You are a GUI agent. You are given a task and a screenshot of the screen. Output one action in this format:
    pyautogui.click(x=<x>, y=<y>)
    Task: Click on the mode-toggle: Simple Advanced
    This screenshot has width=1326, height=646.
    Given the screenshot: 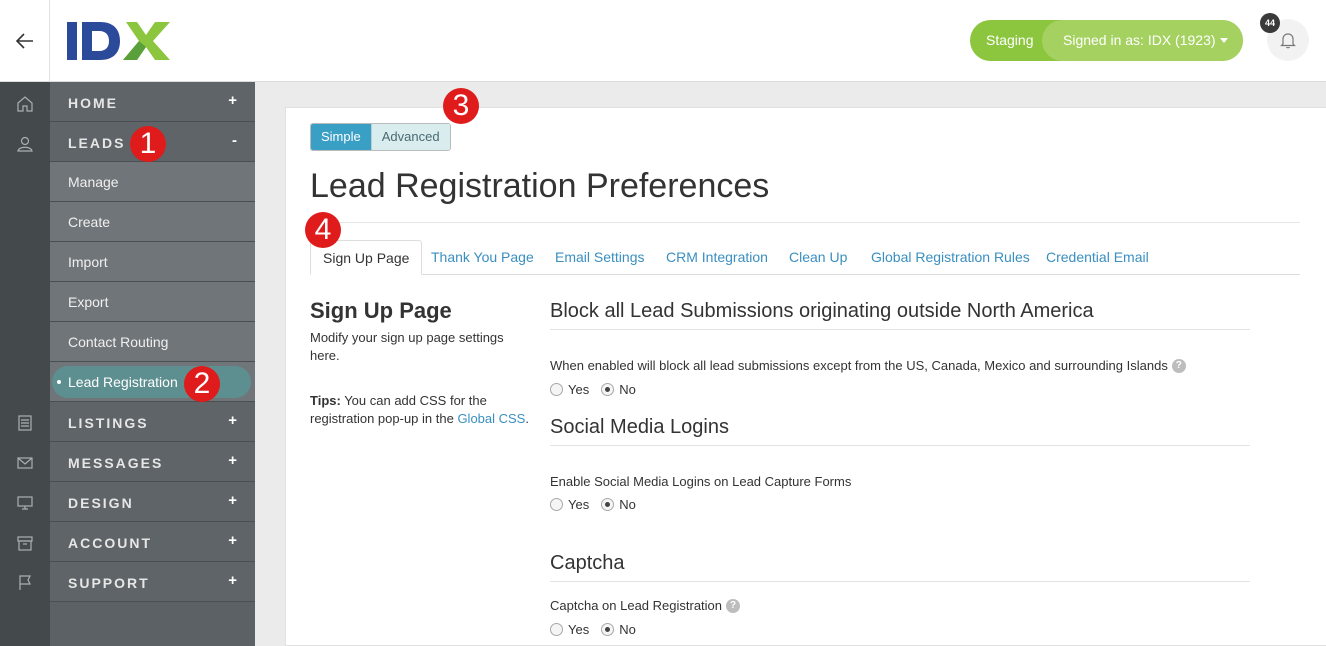 What is the action you would take?
    pyautogui.click(x=380, y=137)
    